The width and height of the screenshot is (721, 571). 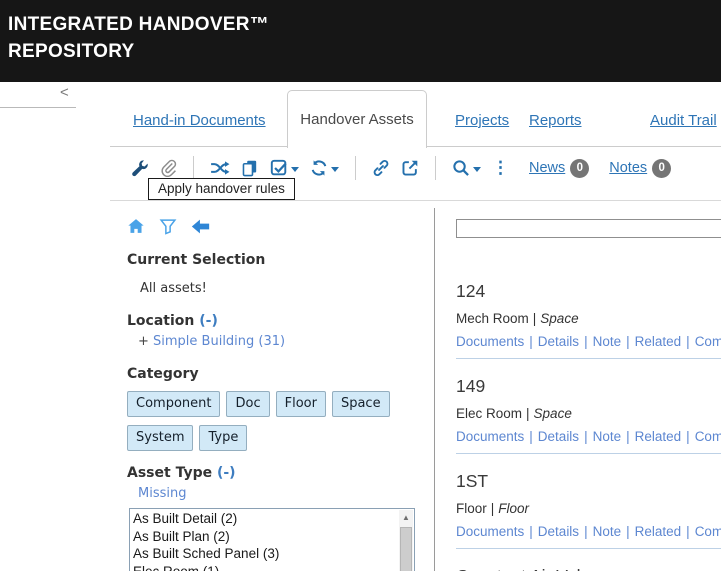 I want to click on copy-button, so click(x=250, y=168).